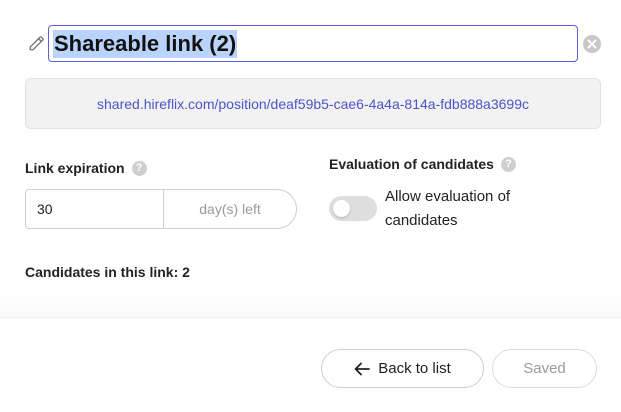  What do you see at coordinates (448, 208) in the screenshot?
I see `evaluation-toggle-label: Allow evaluation of candidates` at bounding box center [448, 208].